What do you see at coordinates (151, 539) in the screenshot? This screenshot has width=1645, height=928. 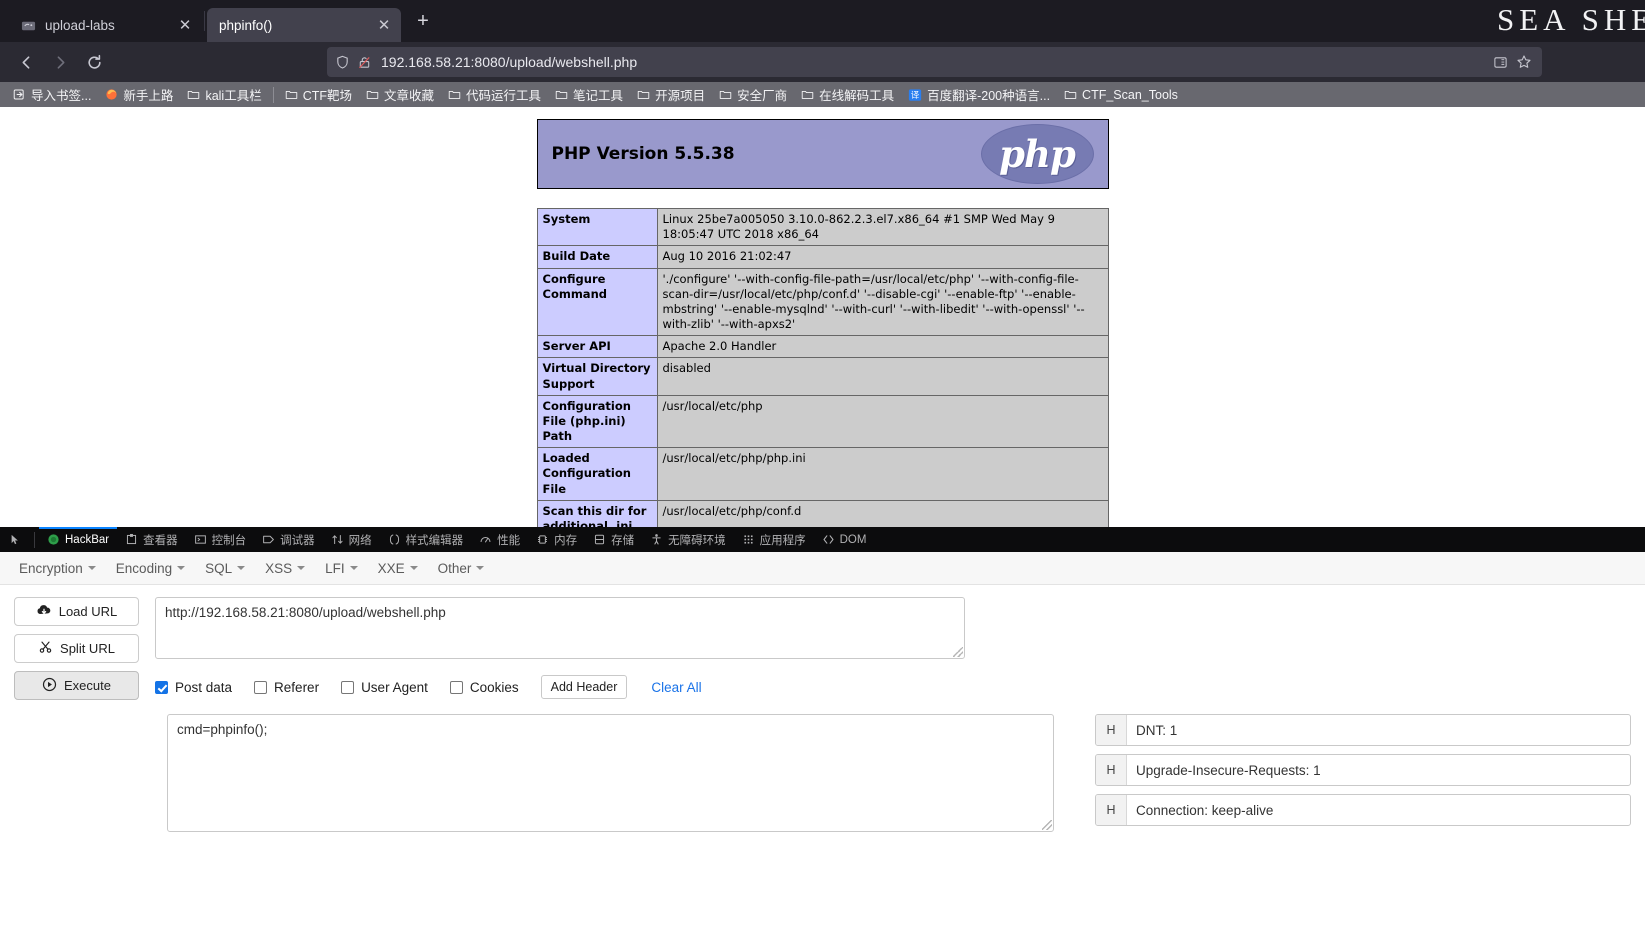 I see `devtools-tab-inspector: 查看器` at bounding box center [151, 539].